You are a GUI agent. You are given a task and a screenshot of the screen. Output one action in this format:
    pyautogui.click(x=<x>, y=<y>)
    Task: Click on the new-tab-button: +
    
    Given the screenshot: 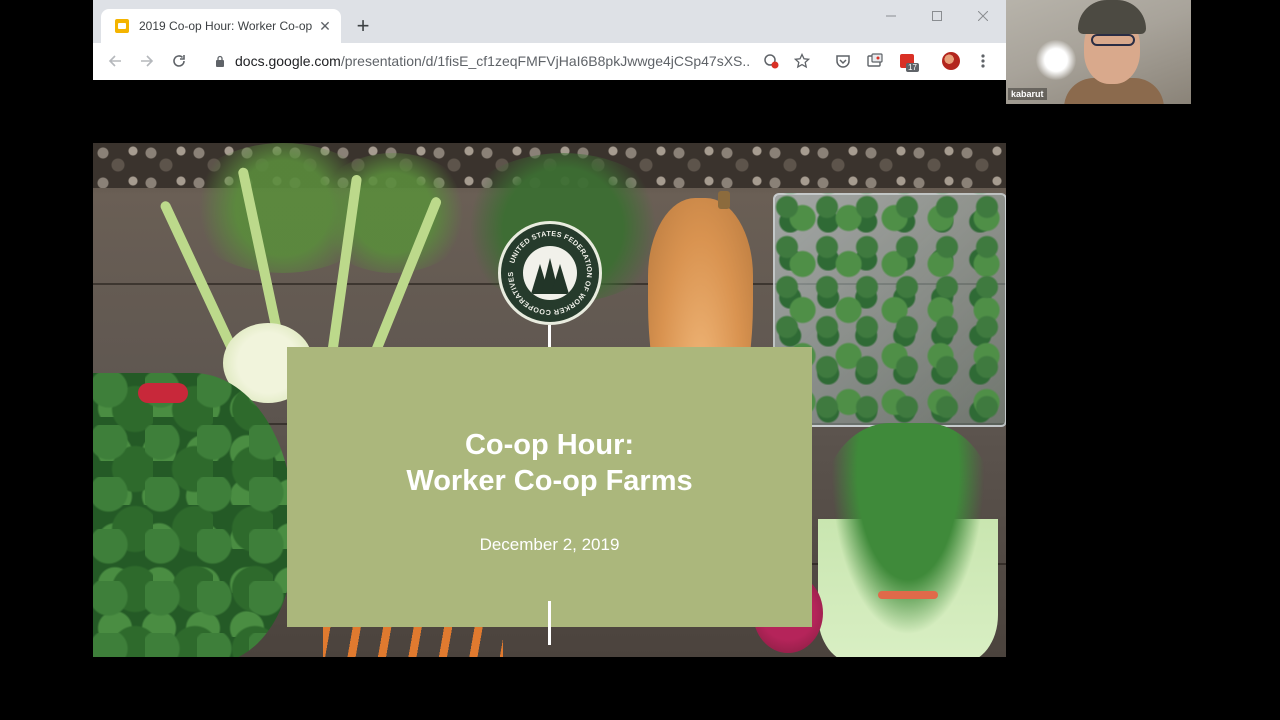 What is the action you would take?
    pyautogui.click(x=363, y=26)
    